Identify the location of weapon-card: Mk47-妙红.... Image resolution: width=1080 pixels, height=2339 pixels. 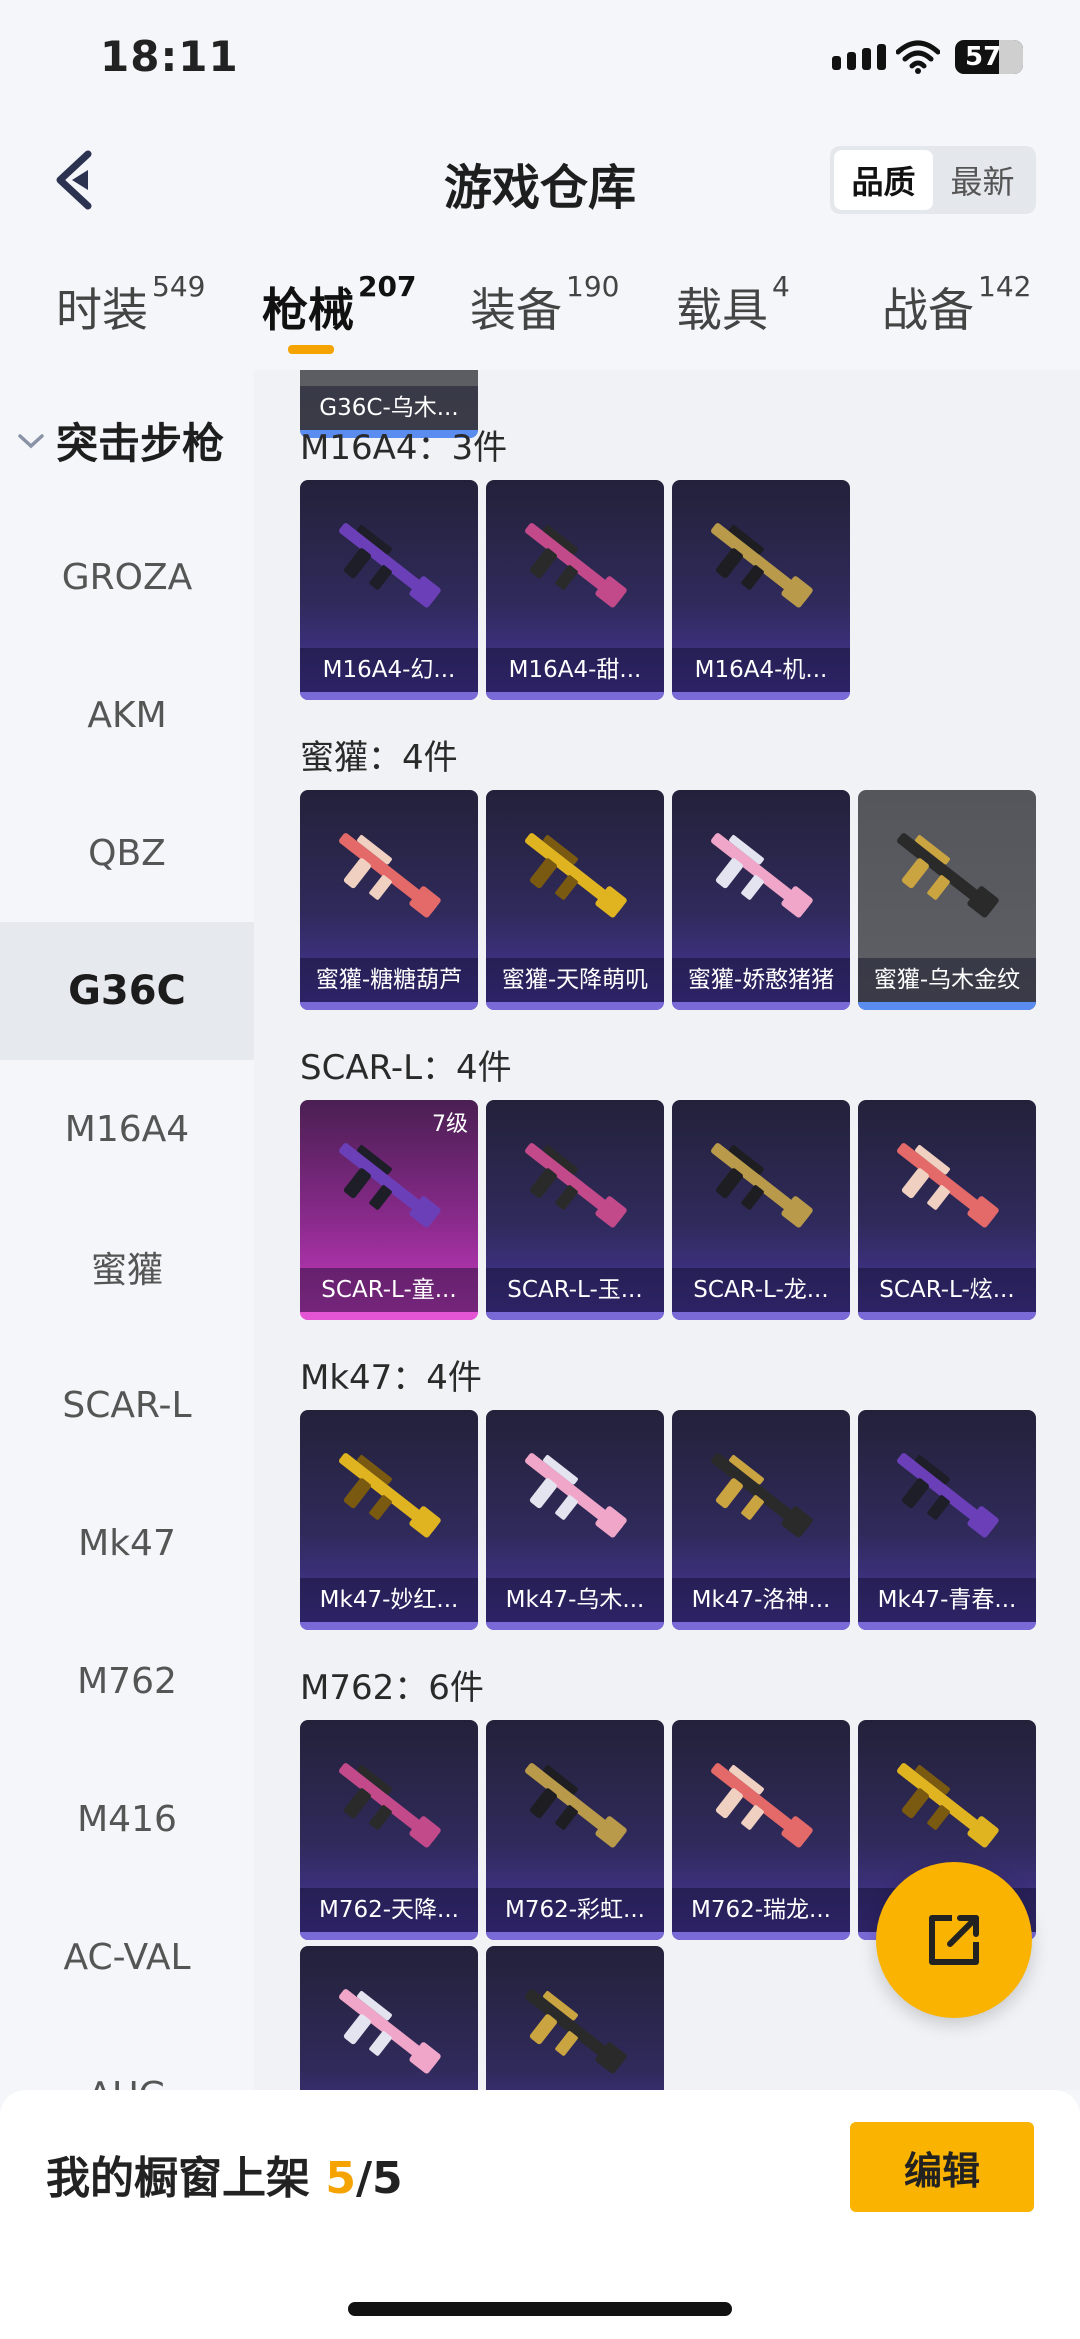
(389, 1520).